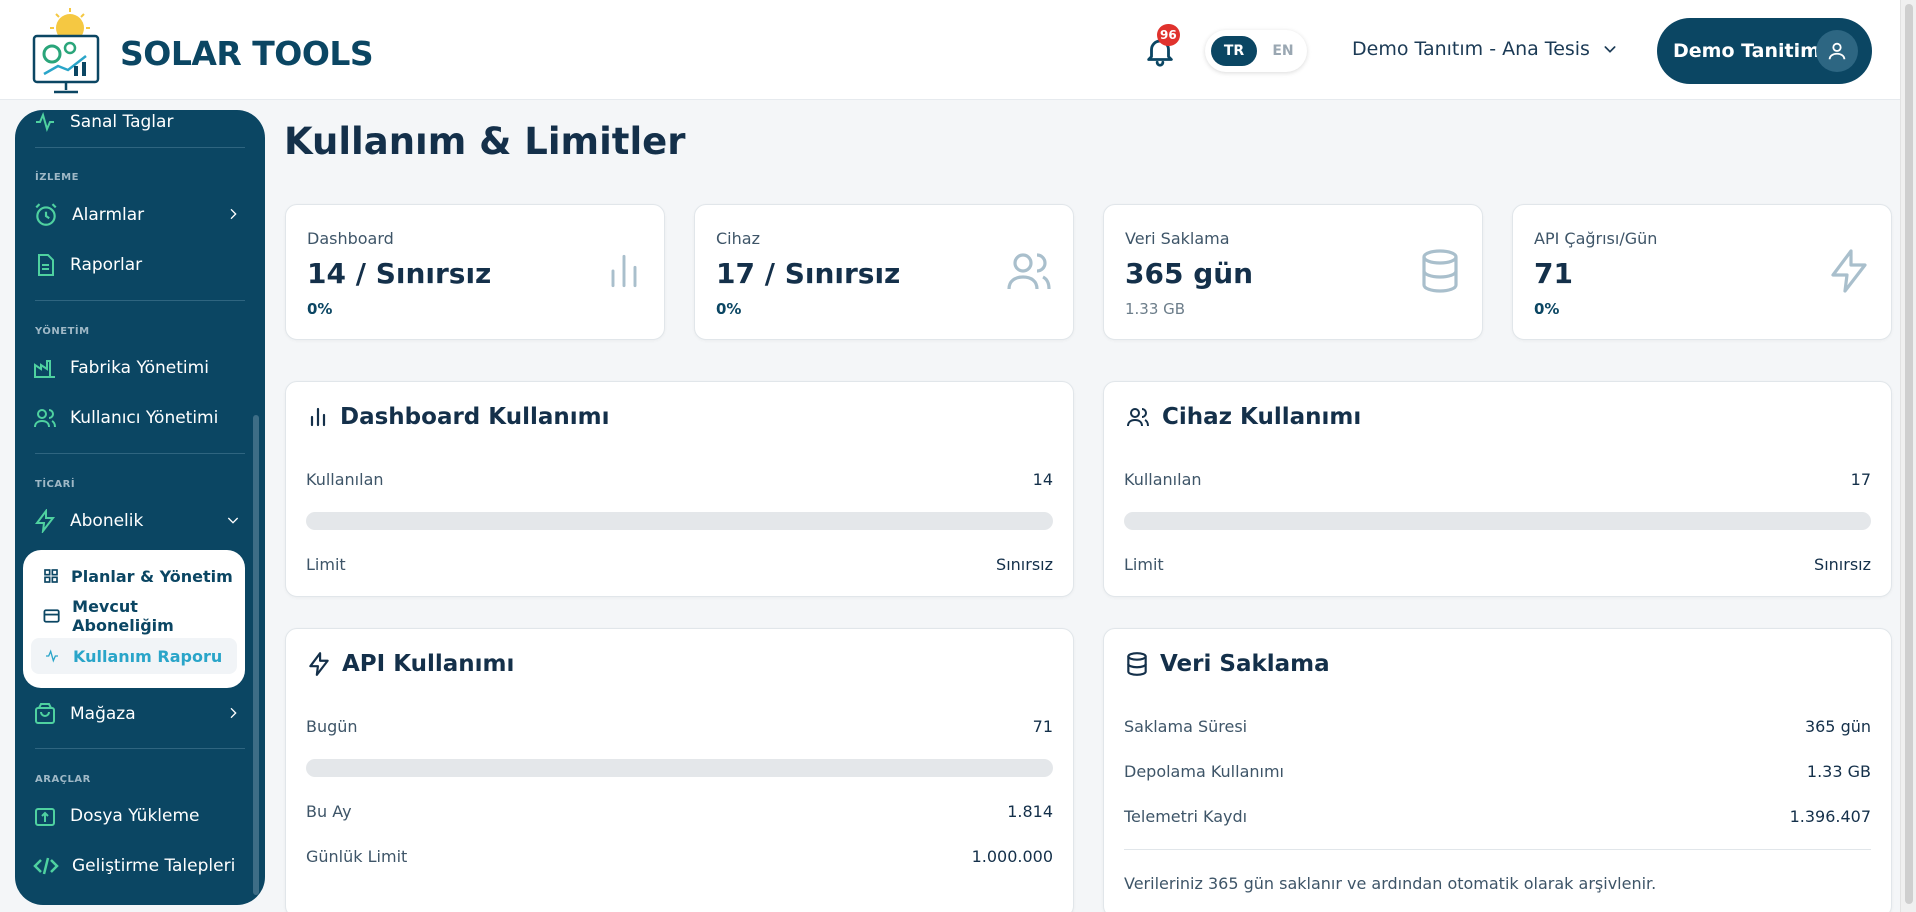 This screenshot has height=912, width=1916. I want to click on avatar, so click(1837, 51).